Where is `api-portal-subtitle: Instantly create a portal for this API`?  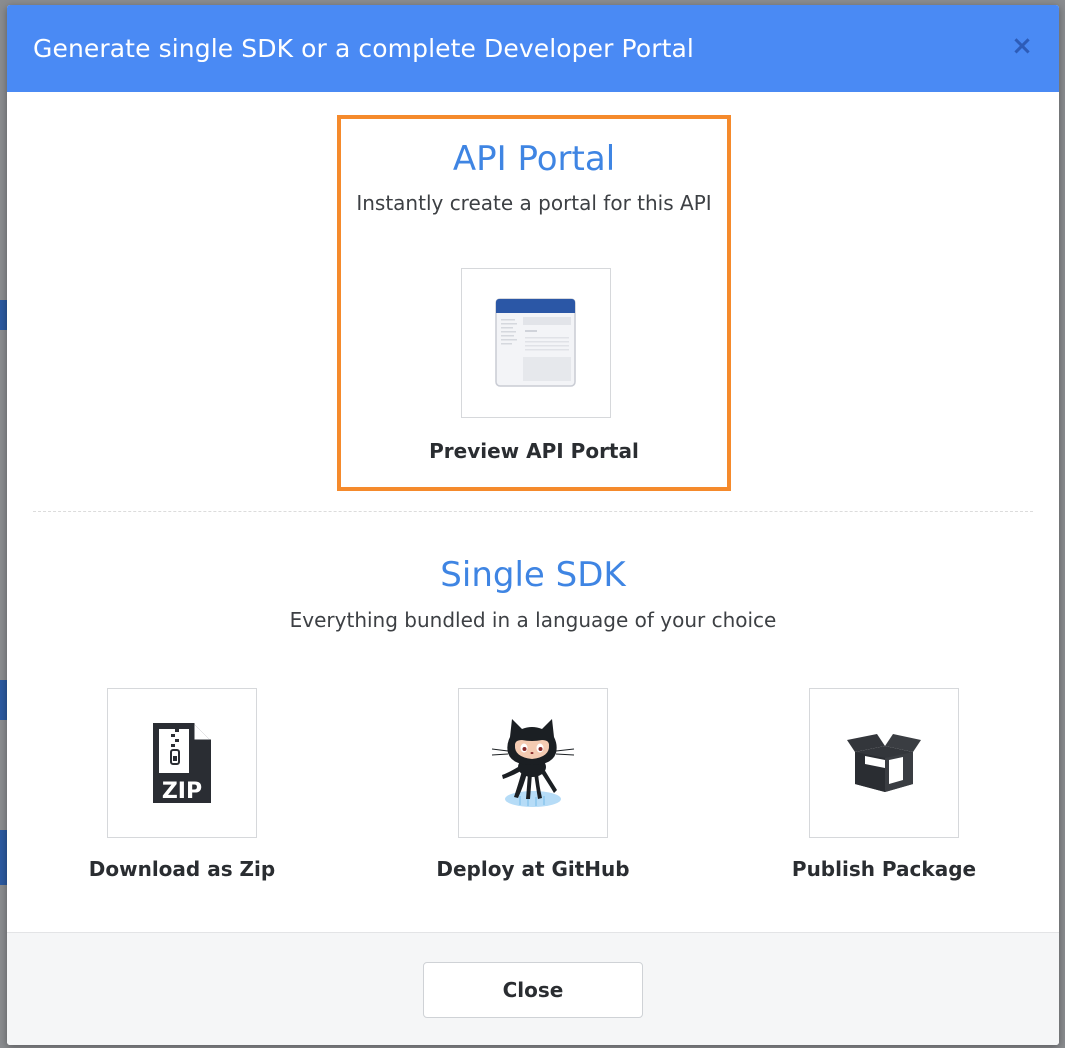
api-portal-subtitle: Instantly create a portal for this API is located at coordinates (534, 203).